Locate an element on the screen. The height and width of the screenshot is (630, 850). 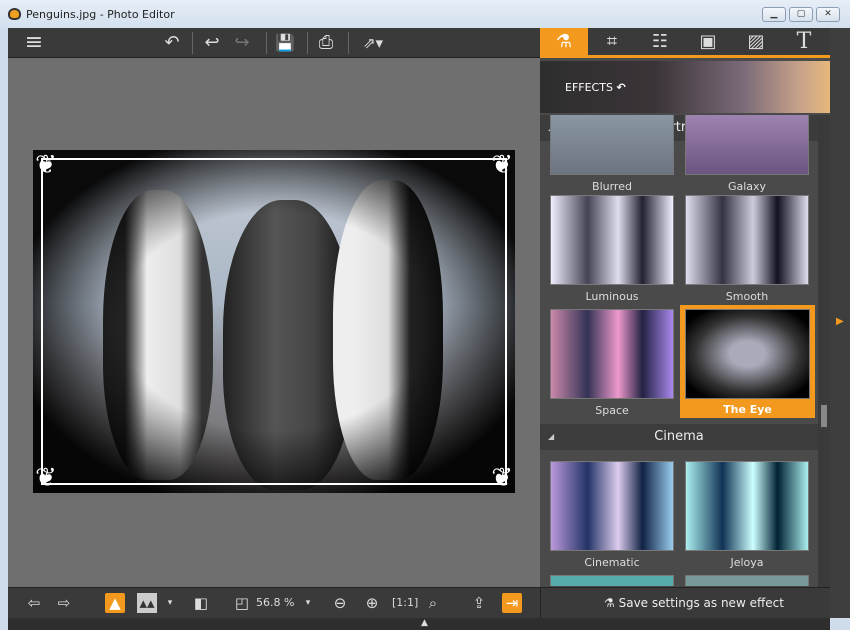
section-title: Cinema is located at coordinates (679, 436).